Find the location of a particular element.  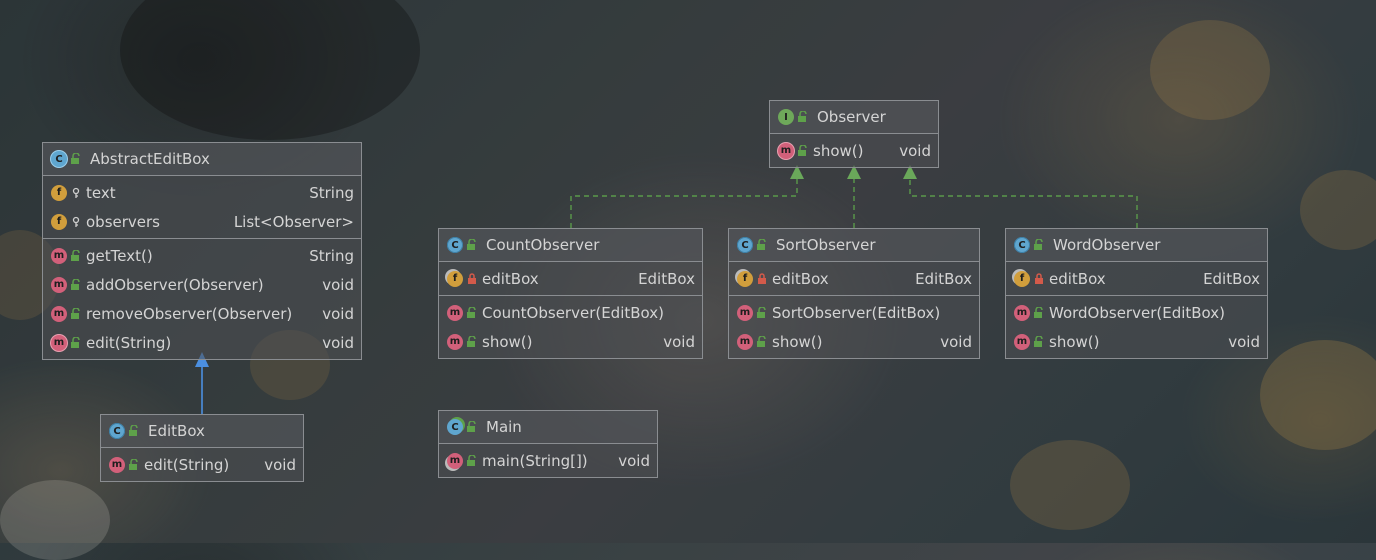

class-header: C WordObserver is located at coordinates (1136, 245).